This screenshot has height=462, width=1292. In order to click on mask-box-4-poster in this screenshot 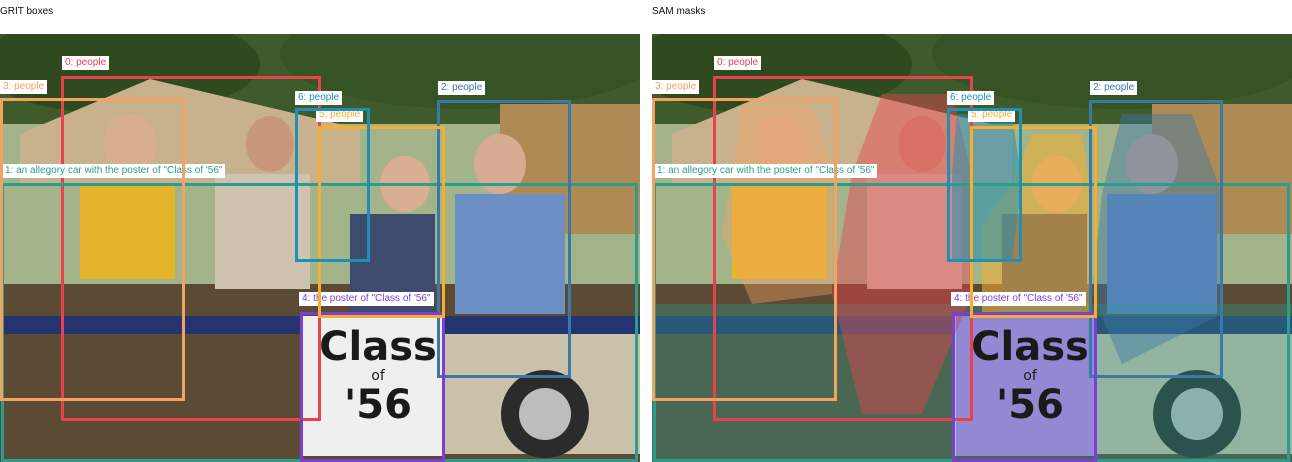, I will do `click(1024, 387)`.